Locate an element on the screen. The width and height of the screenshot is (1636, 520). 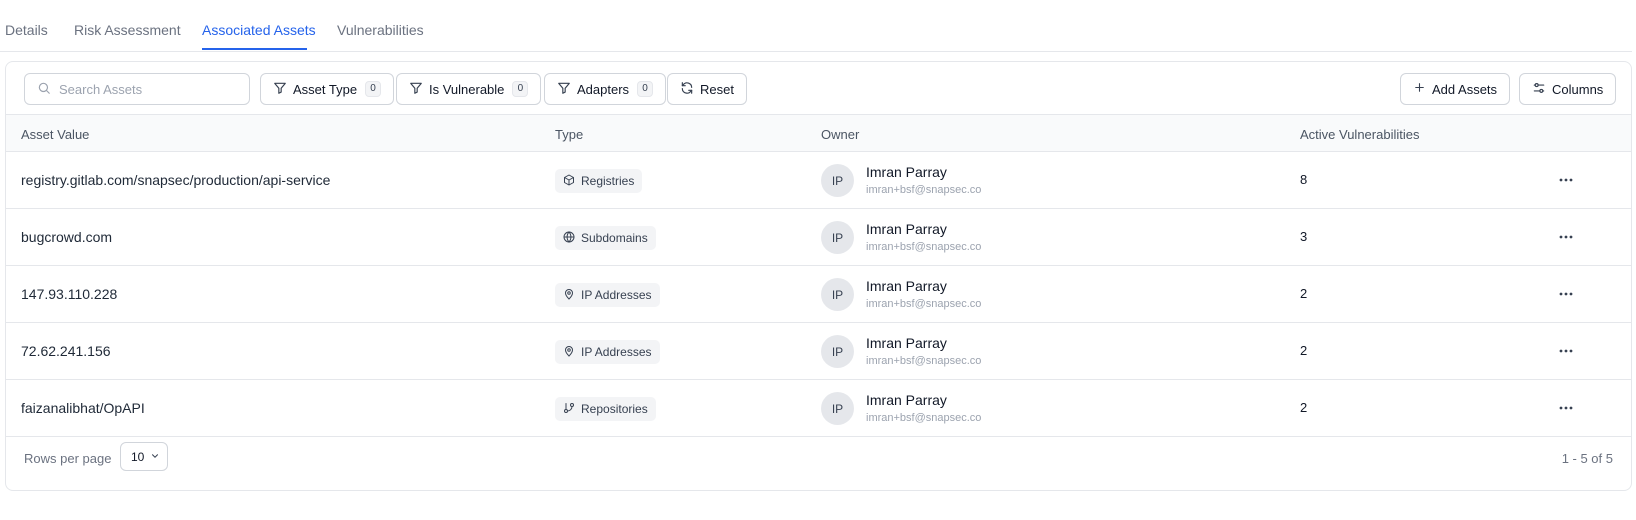
type-label: Repositories is located at coordinates (614, 409).